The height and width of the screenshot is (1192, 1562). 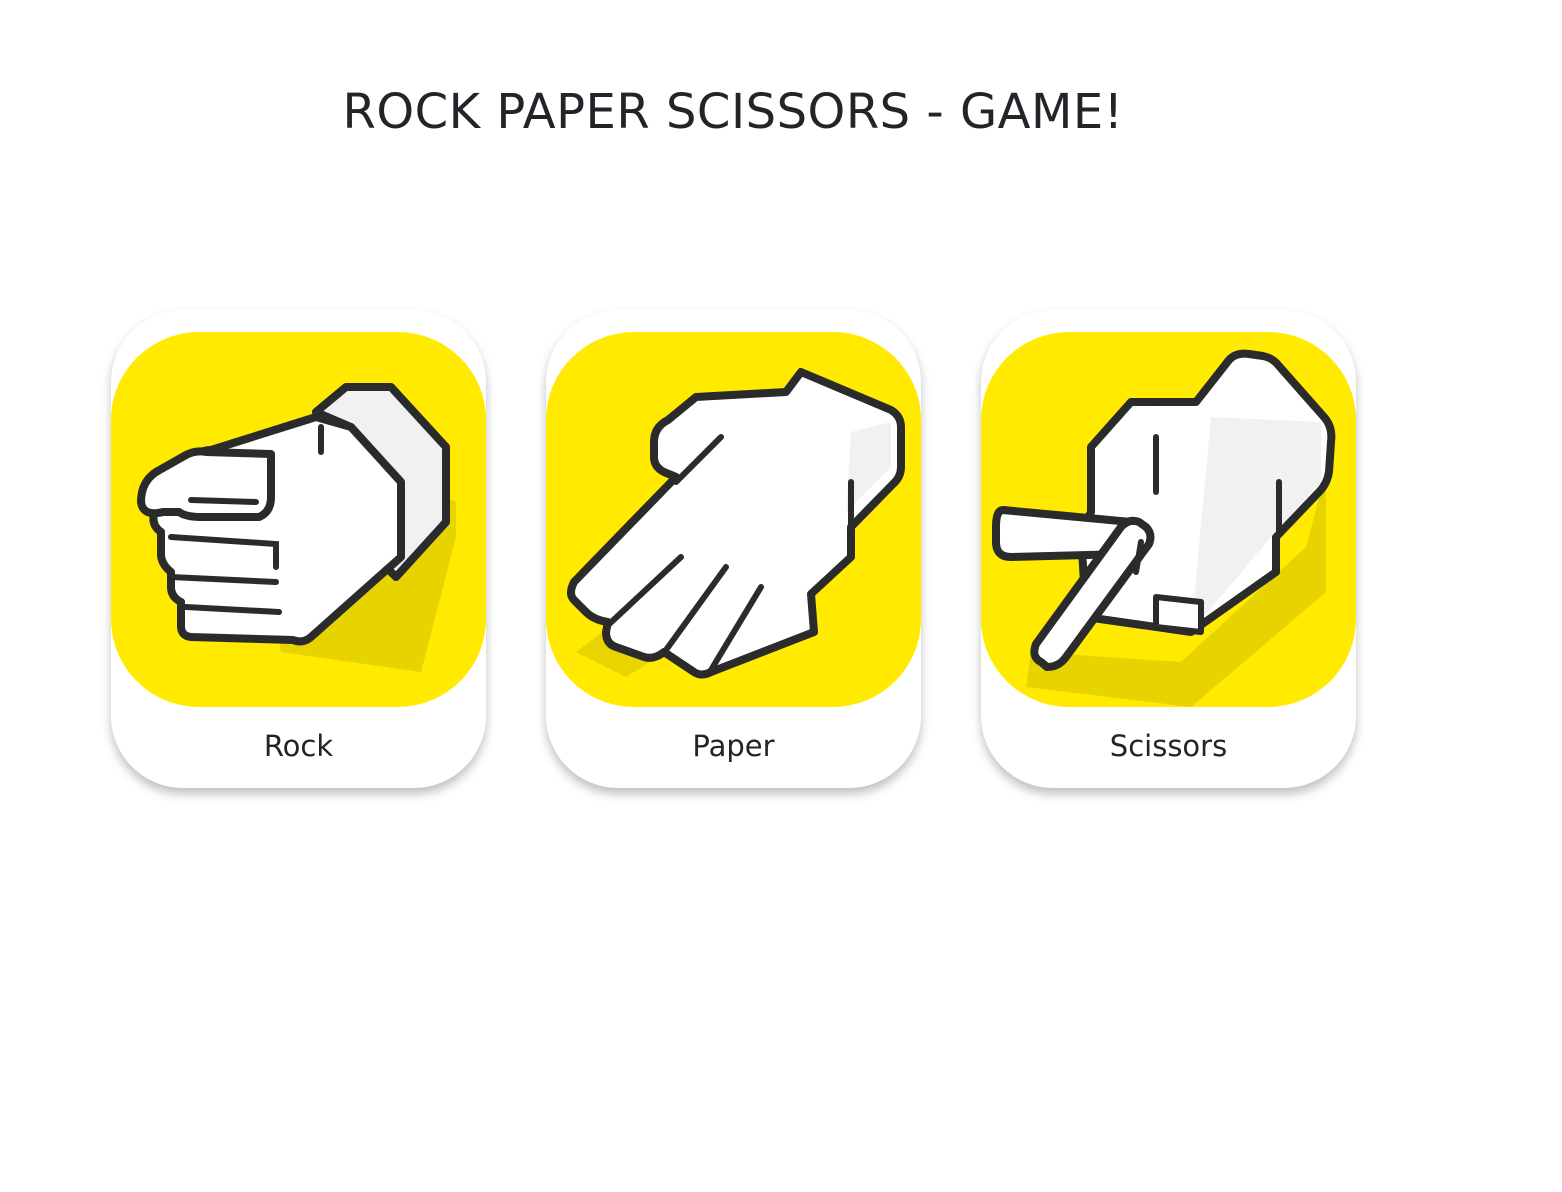 What do you see at coordinates (733, 112) in the screenshot?
I see `page-title: ROCK PAPER SCISSORS - GAME!` at bounding box center [733, 112].